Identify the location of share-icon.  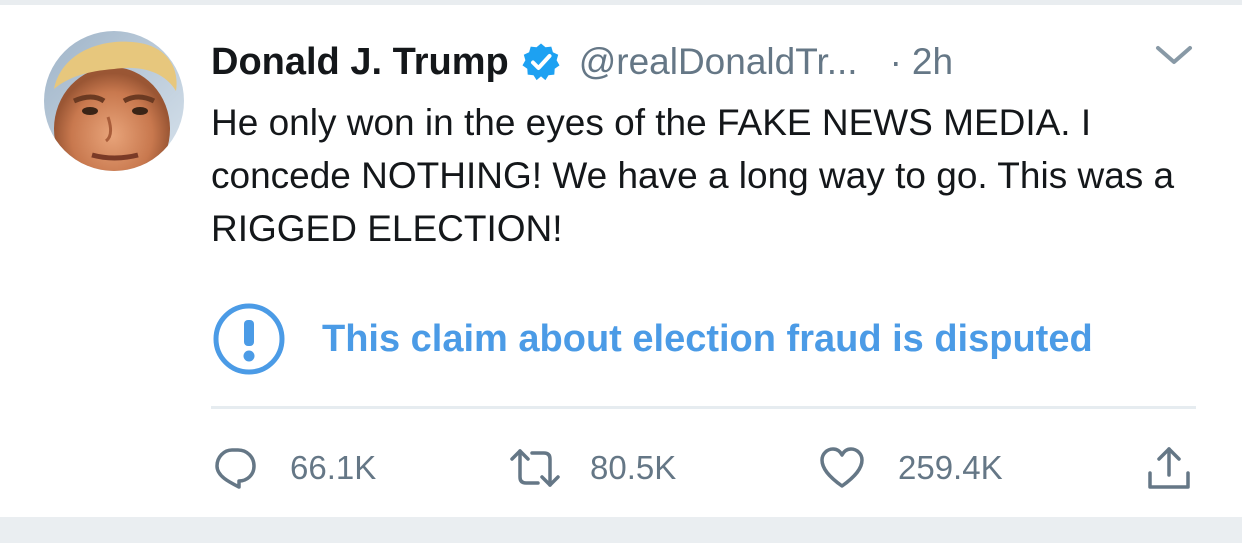
(1169, 468).